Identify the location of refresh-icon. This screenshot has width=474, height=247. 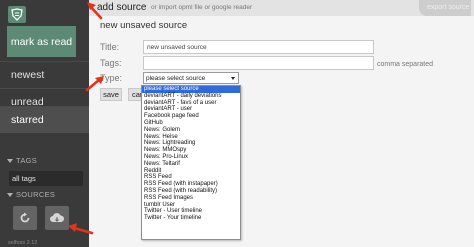
(25, 217).